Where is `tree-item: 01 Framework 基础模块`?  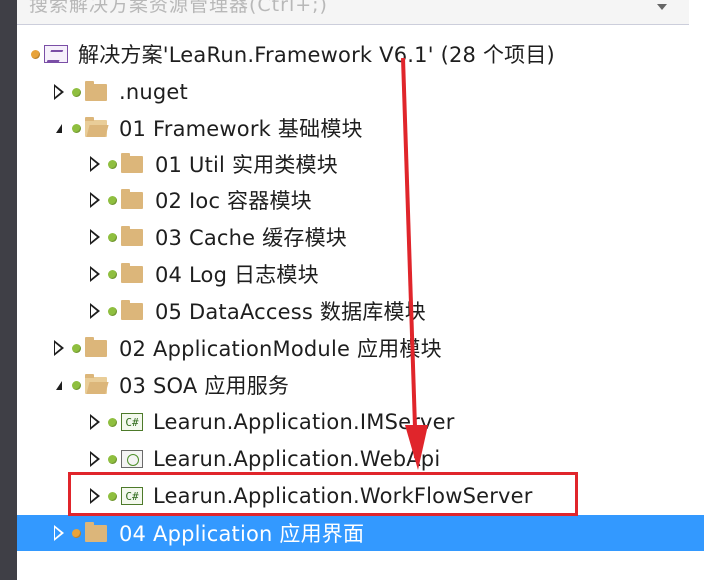
tree-item: 01 Framework 基础模块 is located at coordinates (360, 128).